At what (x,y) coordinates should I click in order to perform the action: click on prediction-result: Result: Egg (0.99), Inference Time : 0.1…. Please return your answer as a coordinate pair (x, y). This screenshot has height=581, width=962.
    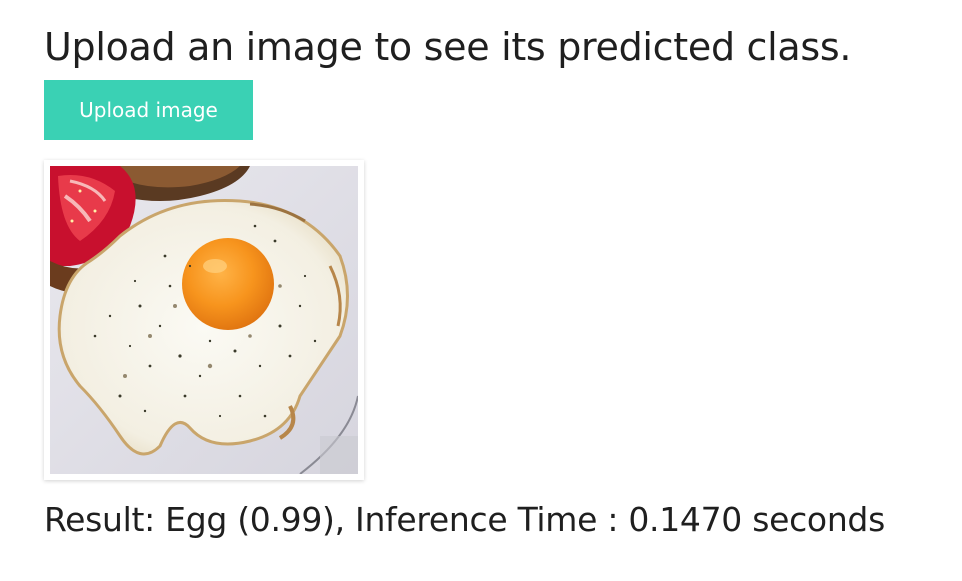
    Looking at the image, I should click on (464, 519).